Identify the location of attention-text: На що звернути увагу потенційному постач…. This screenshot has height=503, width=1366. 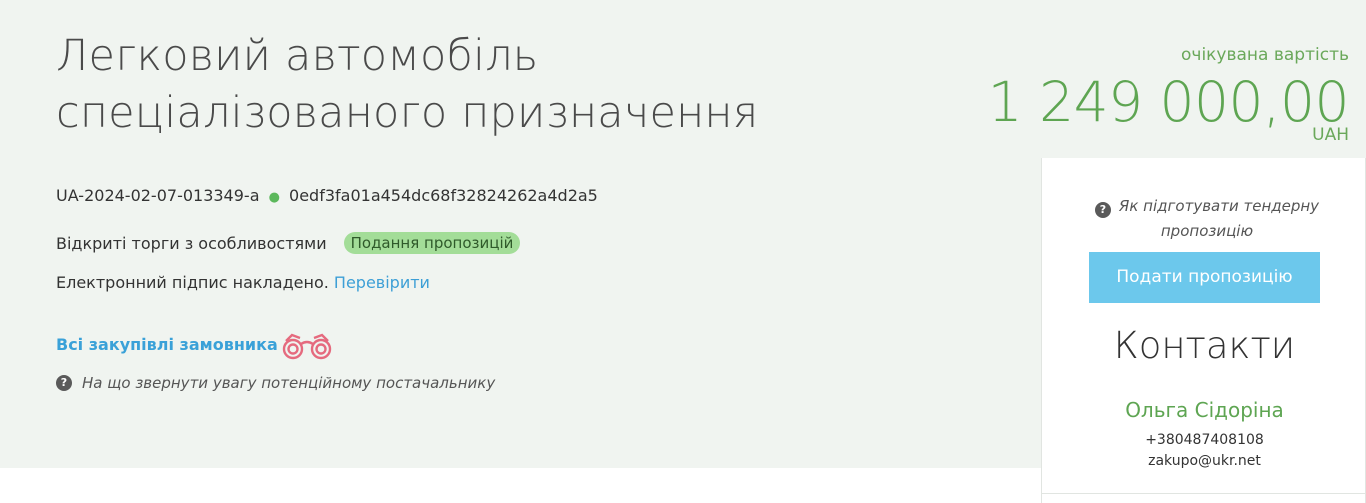
(289, 383).